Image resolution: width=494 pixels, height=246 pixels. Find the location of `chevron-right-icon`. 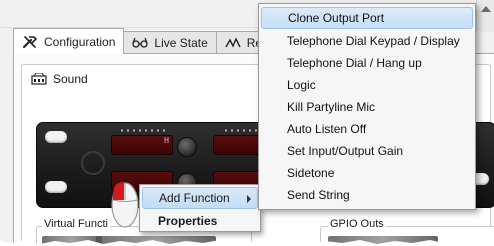

chevron-right-icon is located at coordinates (249, 199).